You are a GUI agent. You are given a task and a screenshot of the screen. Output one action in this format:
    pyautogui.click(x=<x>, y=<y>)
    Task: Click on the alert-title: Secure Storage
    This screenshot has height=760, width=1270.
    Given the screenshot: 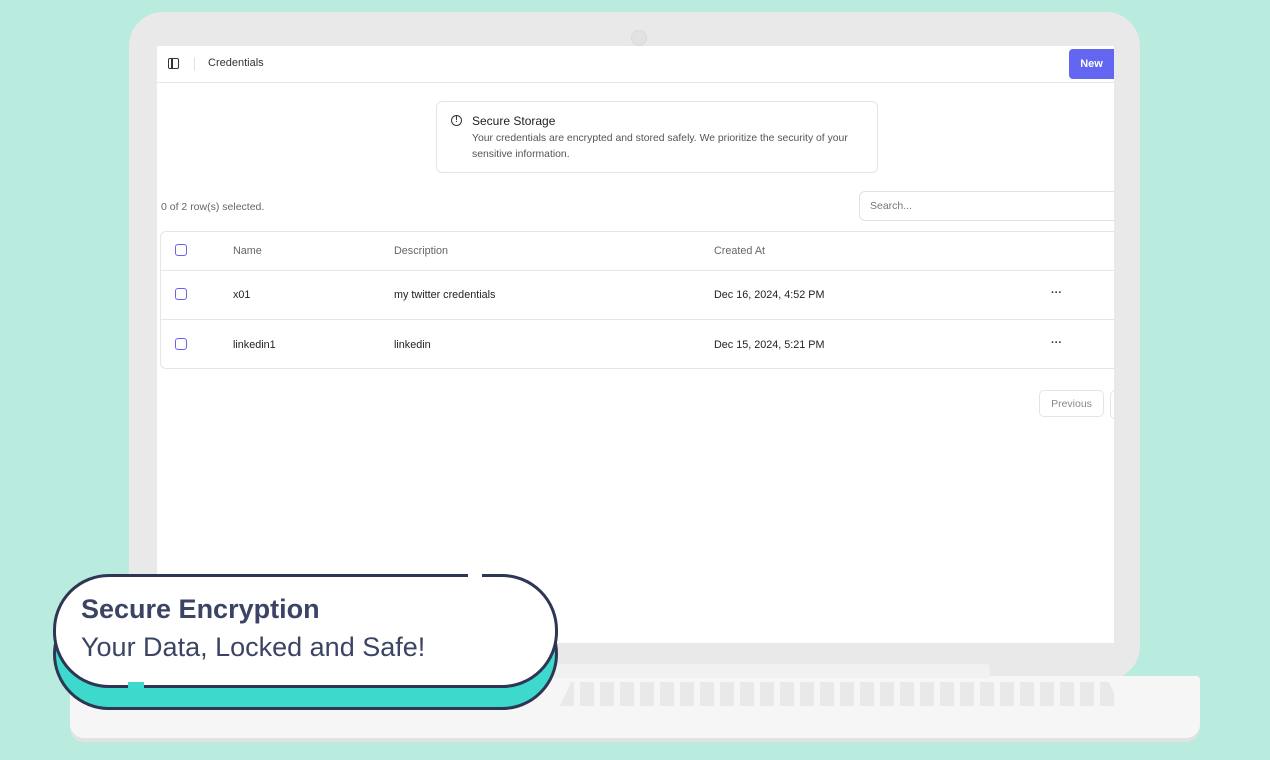 What is the action you would take?
    pyautogui.click(x=514, y=121)
    